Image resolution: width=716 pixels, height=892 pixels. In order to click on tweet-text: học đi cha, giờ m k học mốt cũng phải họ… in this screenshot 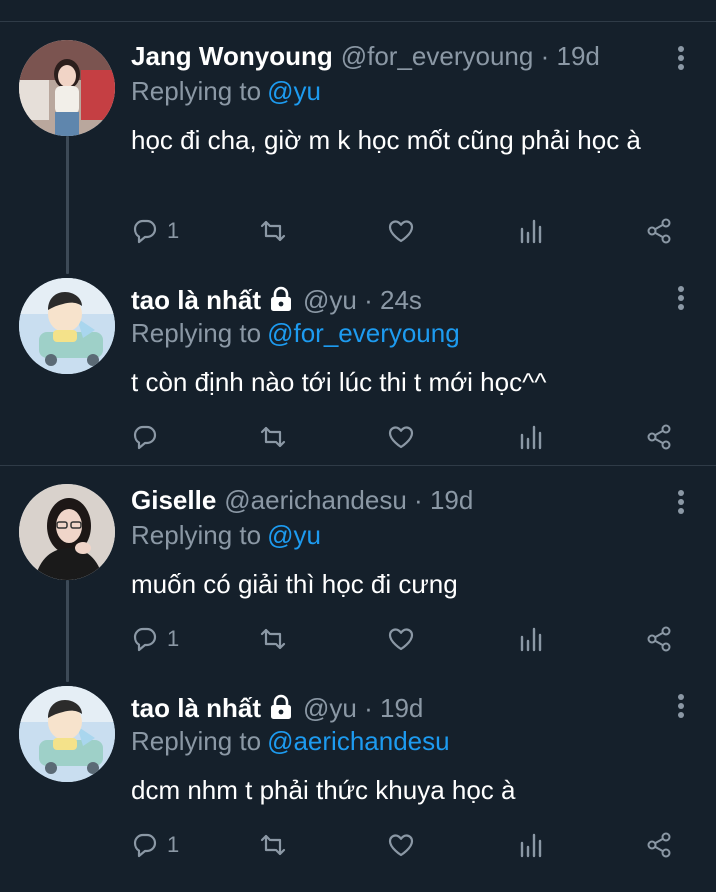, I will do `click(386, 140)`.